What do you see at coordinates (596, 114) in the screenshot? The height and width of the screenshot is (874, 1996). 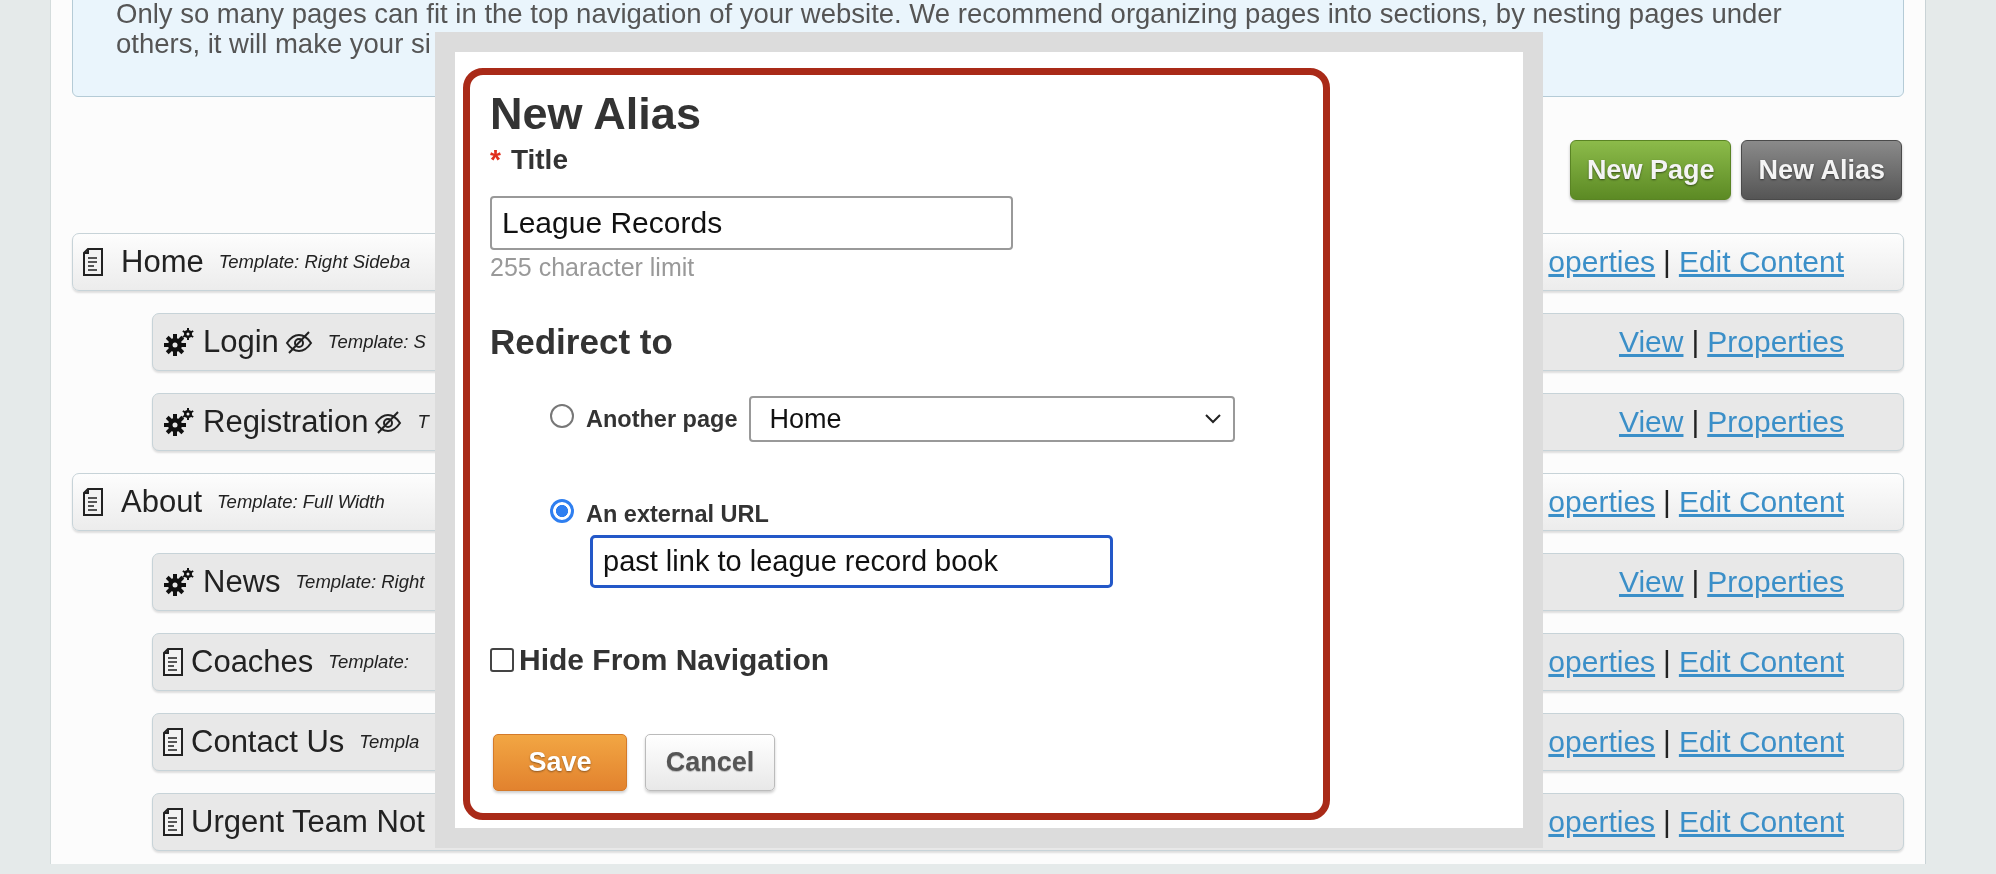 I see `dialog-title: New Alias` at bounding box center [596, 114].